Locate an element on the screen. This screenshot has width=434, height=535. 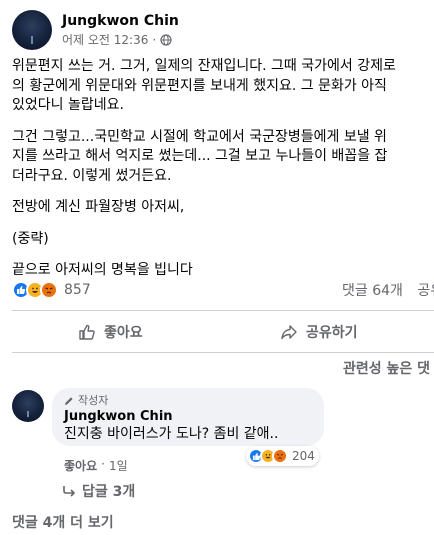
comment-like-link: 좋아요 is located at coordinates (80, 465).